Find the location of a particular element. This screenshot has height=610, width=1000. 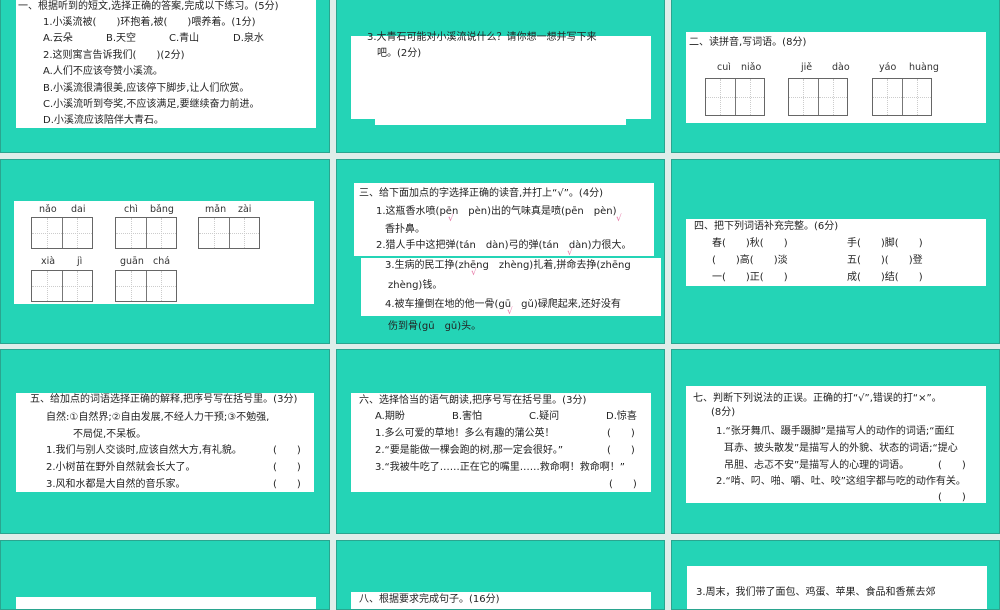

option-d: D.惊喜 is located at coordinates (621, 416).